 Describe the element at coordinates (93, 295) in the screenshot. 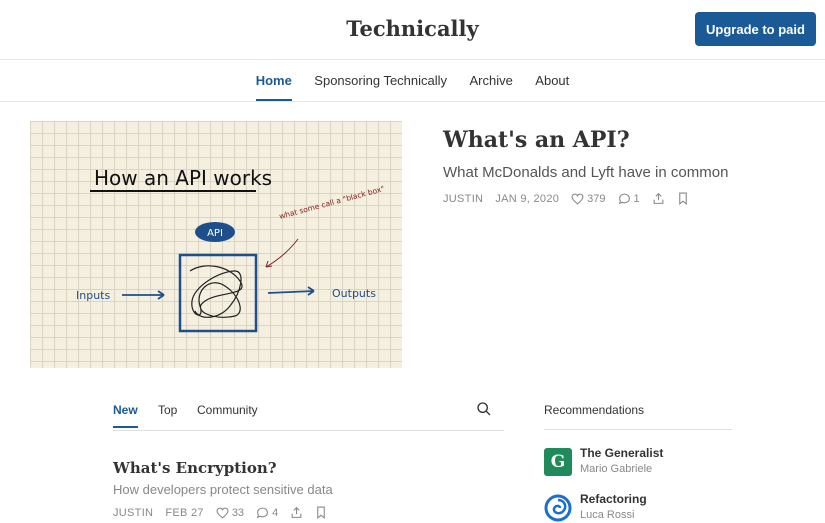

I see `inputs-label: Inputs` at that location.